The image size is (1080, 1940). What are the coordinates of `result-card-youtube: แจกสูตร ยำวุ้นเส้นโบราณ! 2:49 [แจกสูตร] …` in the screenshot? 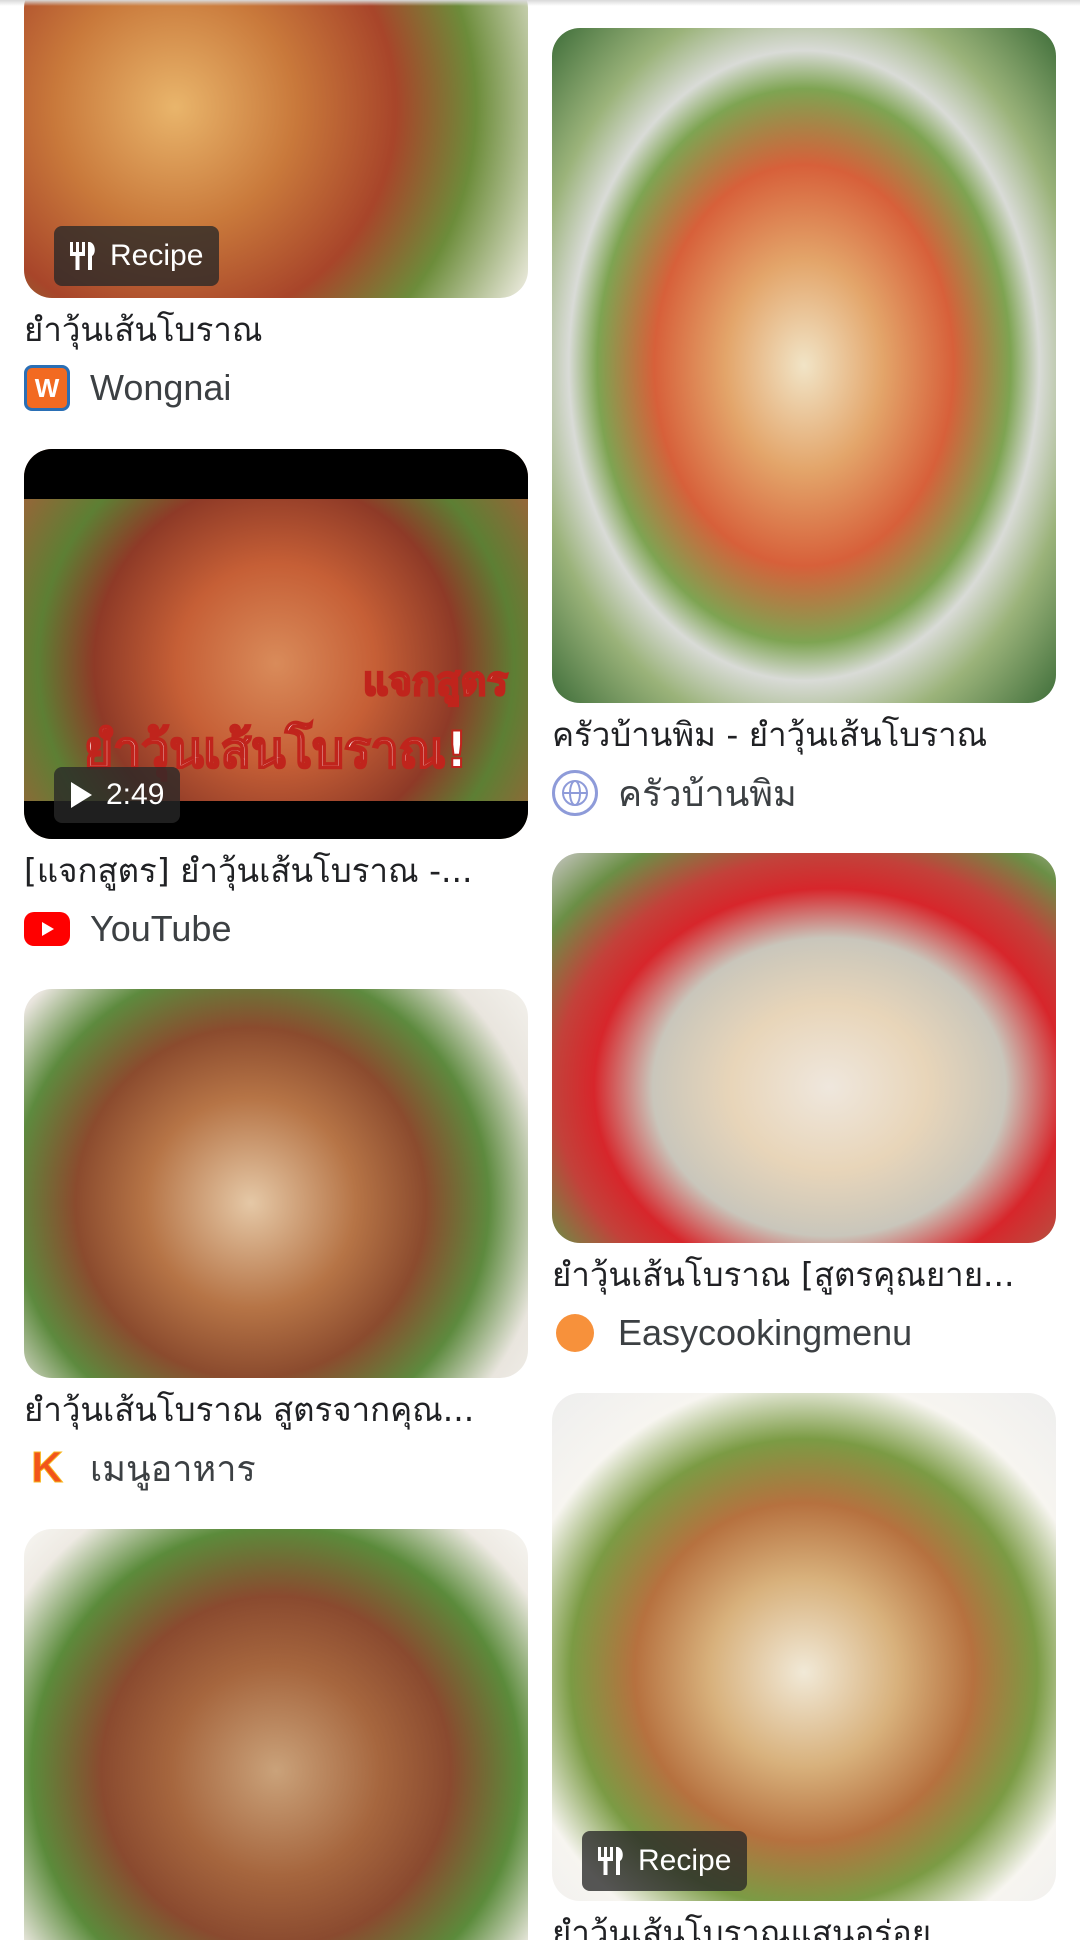 It's located at (276, 701).